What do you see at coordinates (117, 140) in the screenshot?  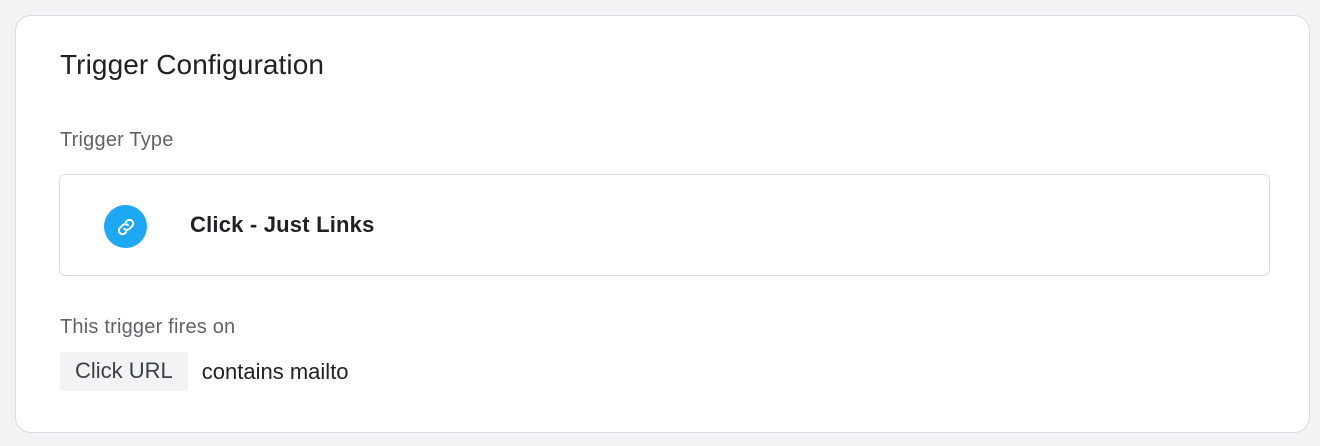 I see `trigger-type-label: Trigger Type` at bounding box center [117, 140].